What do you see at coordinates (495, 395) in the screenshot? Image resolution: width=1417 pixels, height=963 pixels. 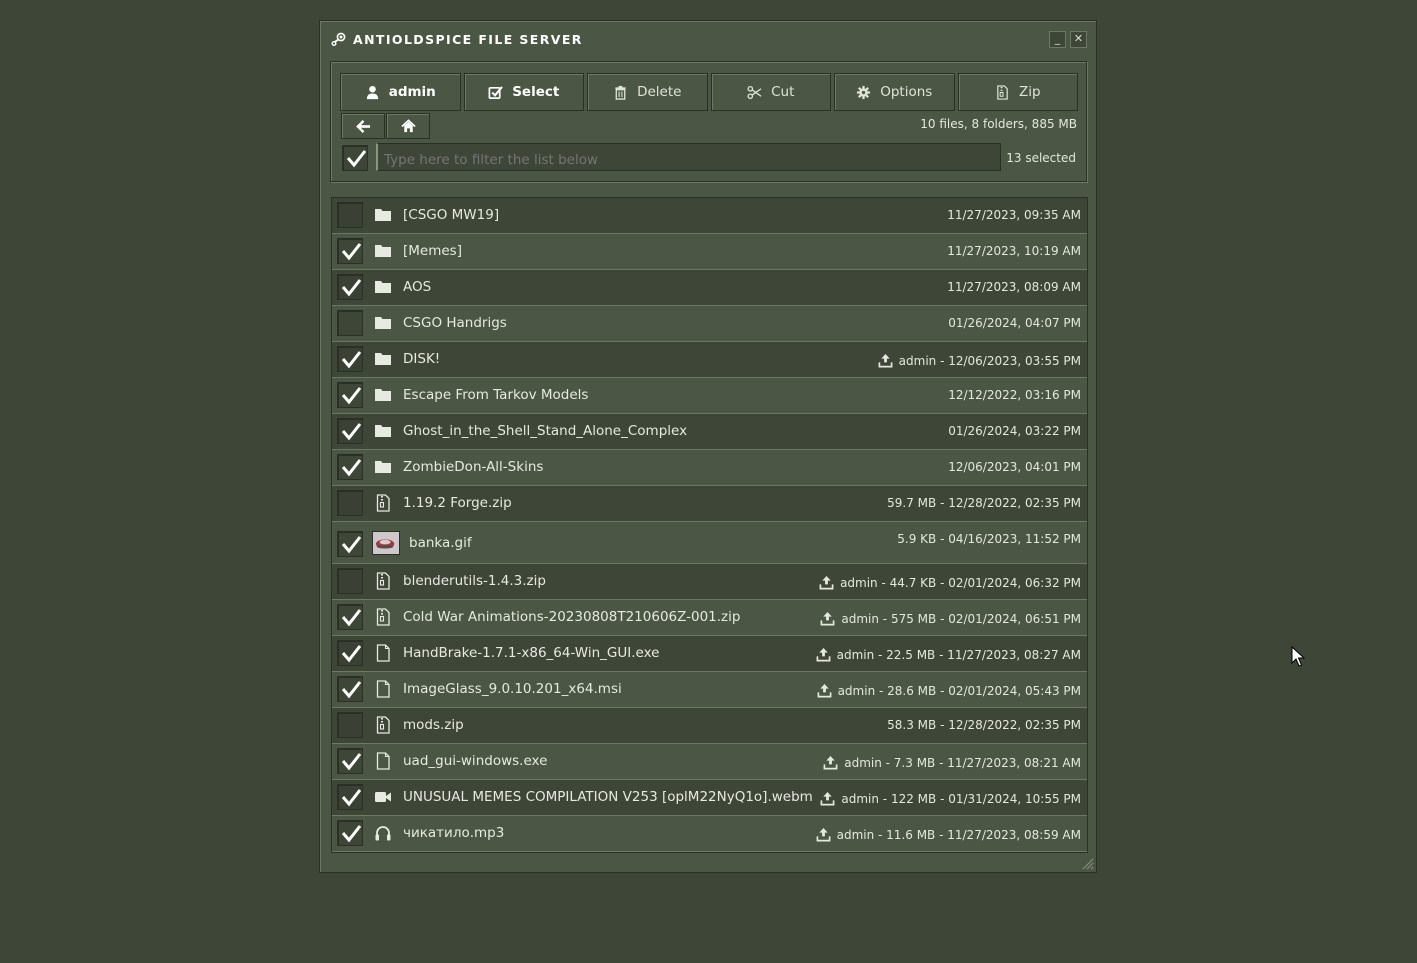 I see `file-name: Escape From Tarkov Models` at bounding box center [495, 395].